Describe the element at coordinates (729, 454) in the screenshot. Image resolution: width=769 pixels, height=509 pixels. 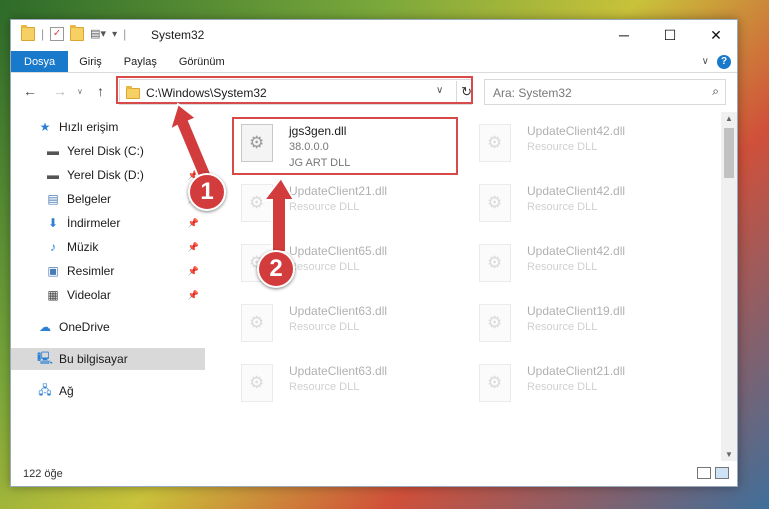
I see `scroll-down-icon: ▼` at that location.